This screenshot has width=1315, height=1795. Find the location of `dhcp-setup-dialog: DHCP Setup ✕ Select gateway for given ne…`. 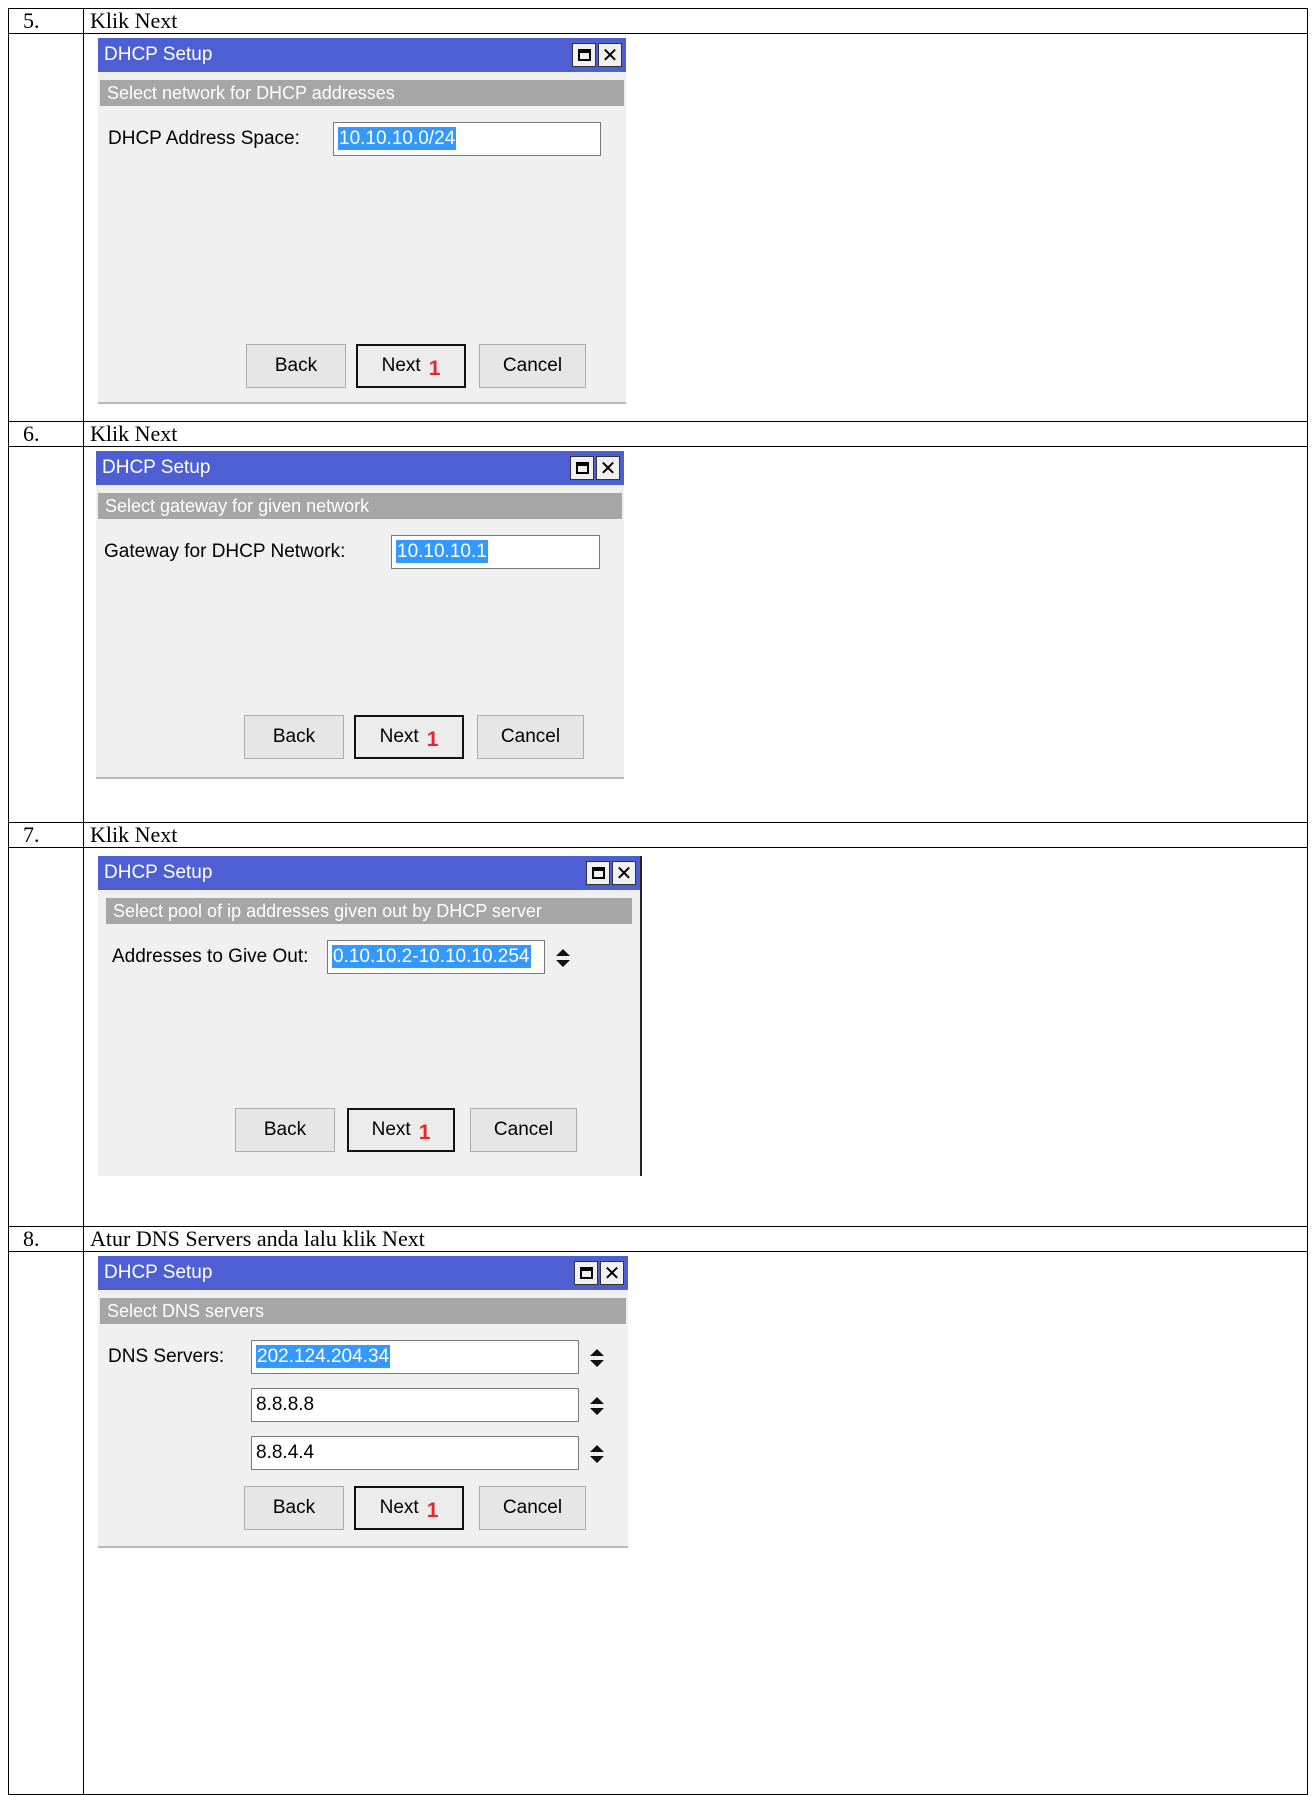

dhcp-setup-dialog: DHCP Setup ✕ Select gateway for given ne… is located at coordinates (360, 615).